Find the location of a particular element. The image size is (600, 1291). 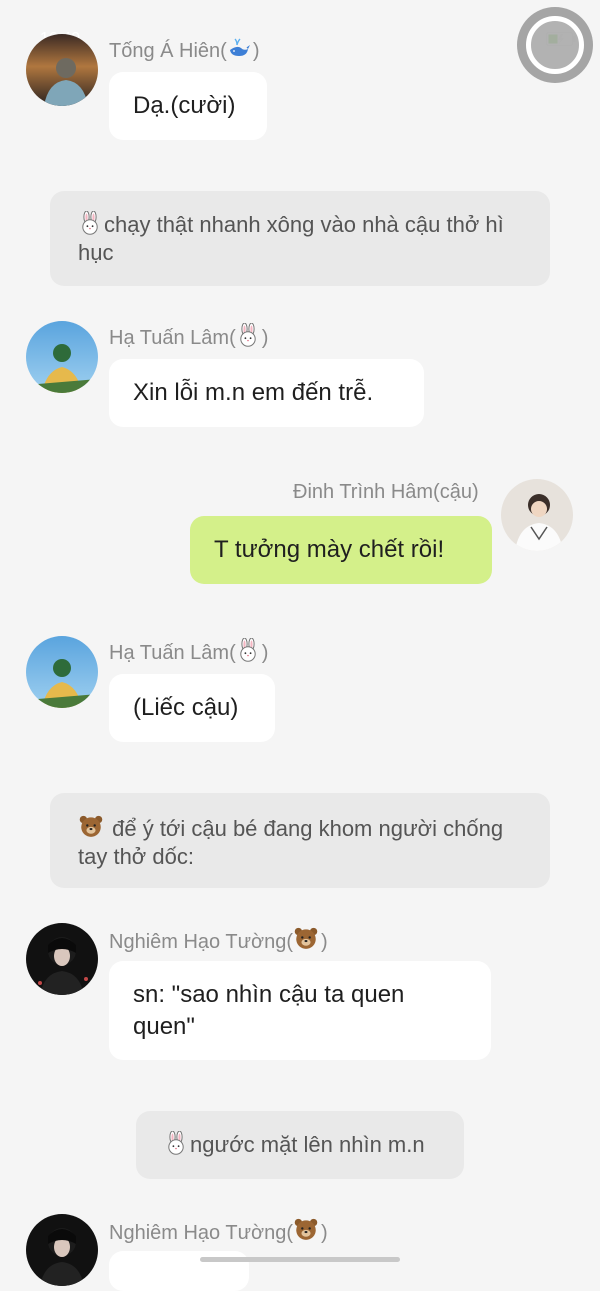

message-bubble-self: T tưởng mày chết rồi! is located at coordinates (341, 550).